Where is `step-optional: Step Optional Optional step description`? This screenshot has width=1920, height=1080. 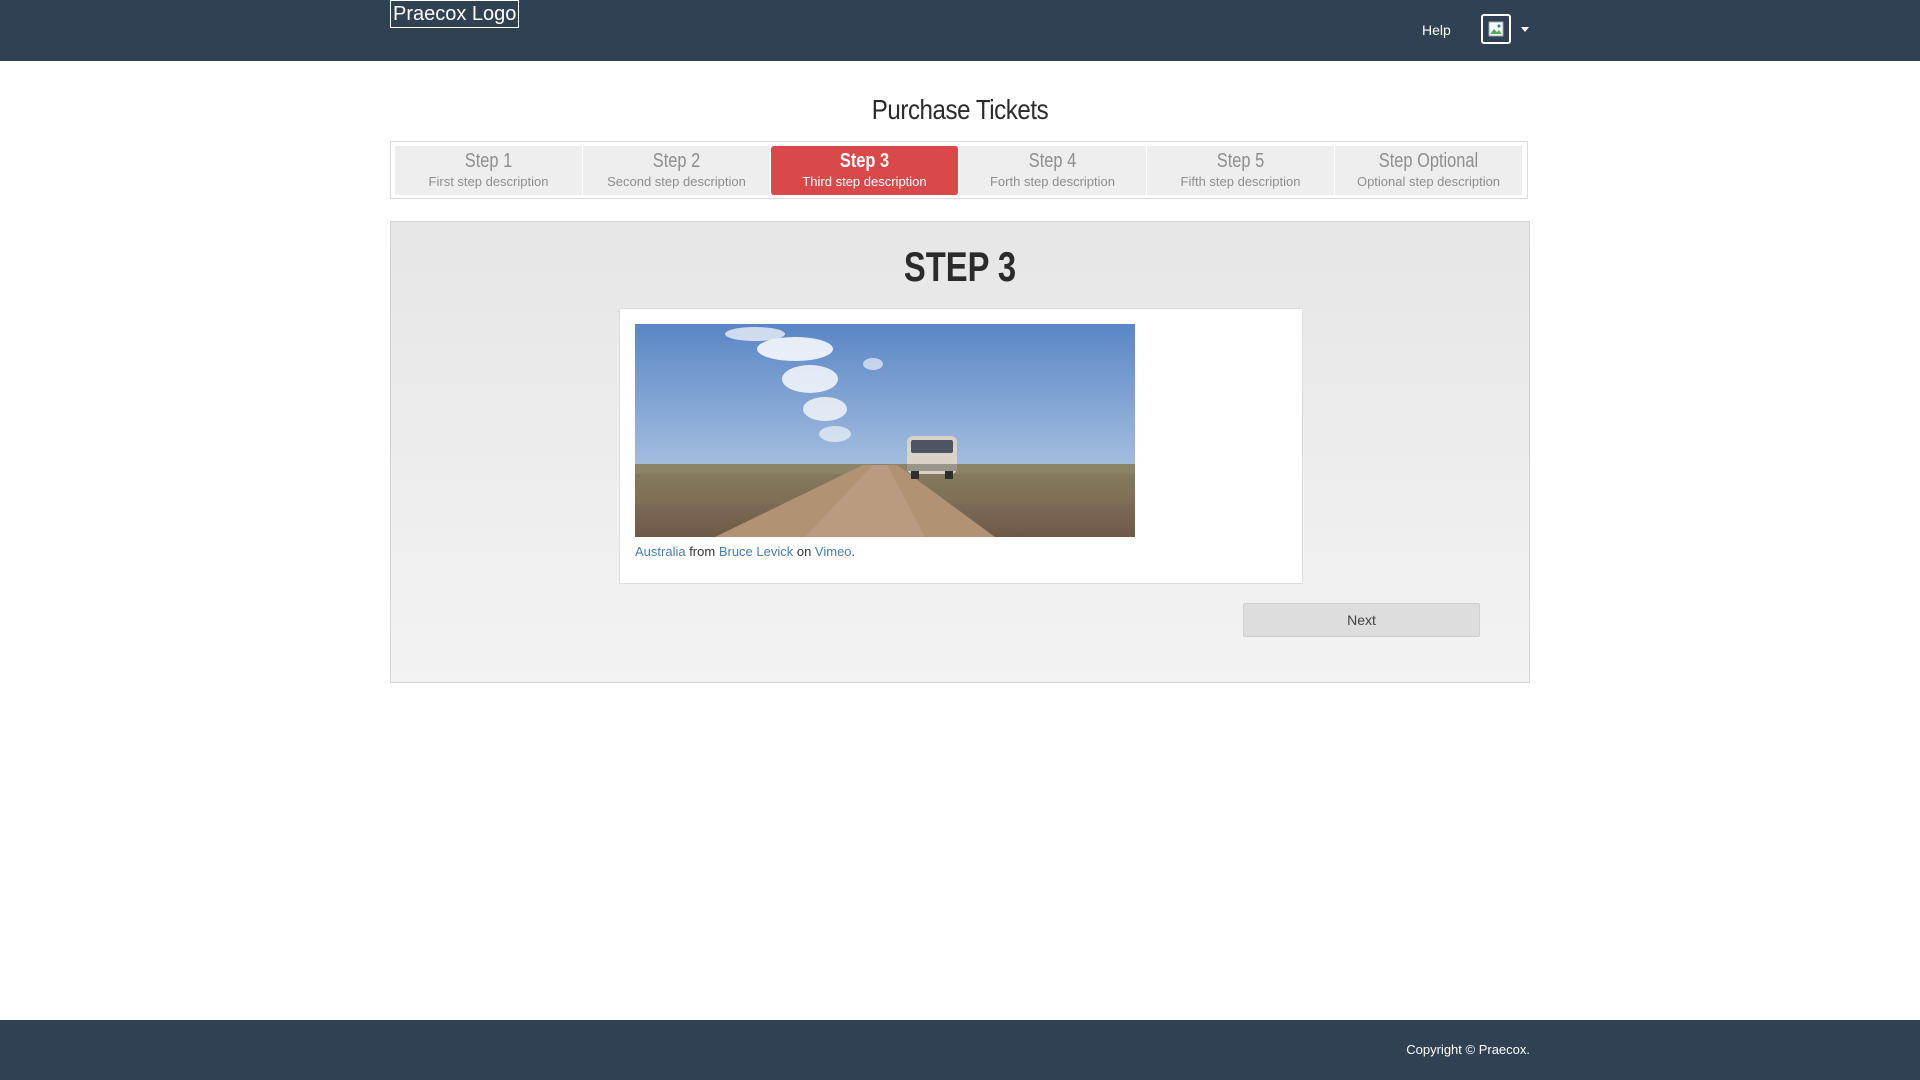 step-optional: Step Optional Optional step description is located at coordinates (1429, 170).